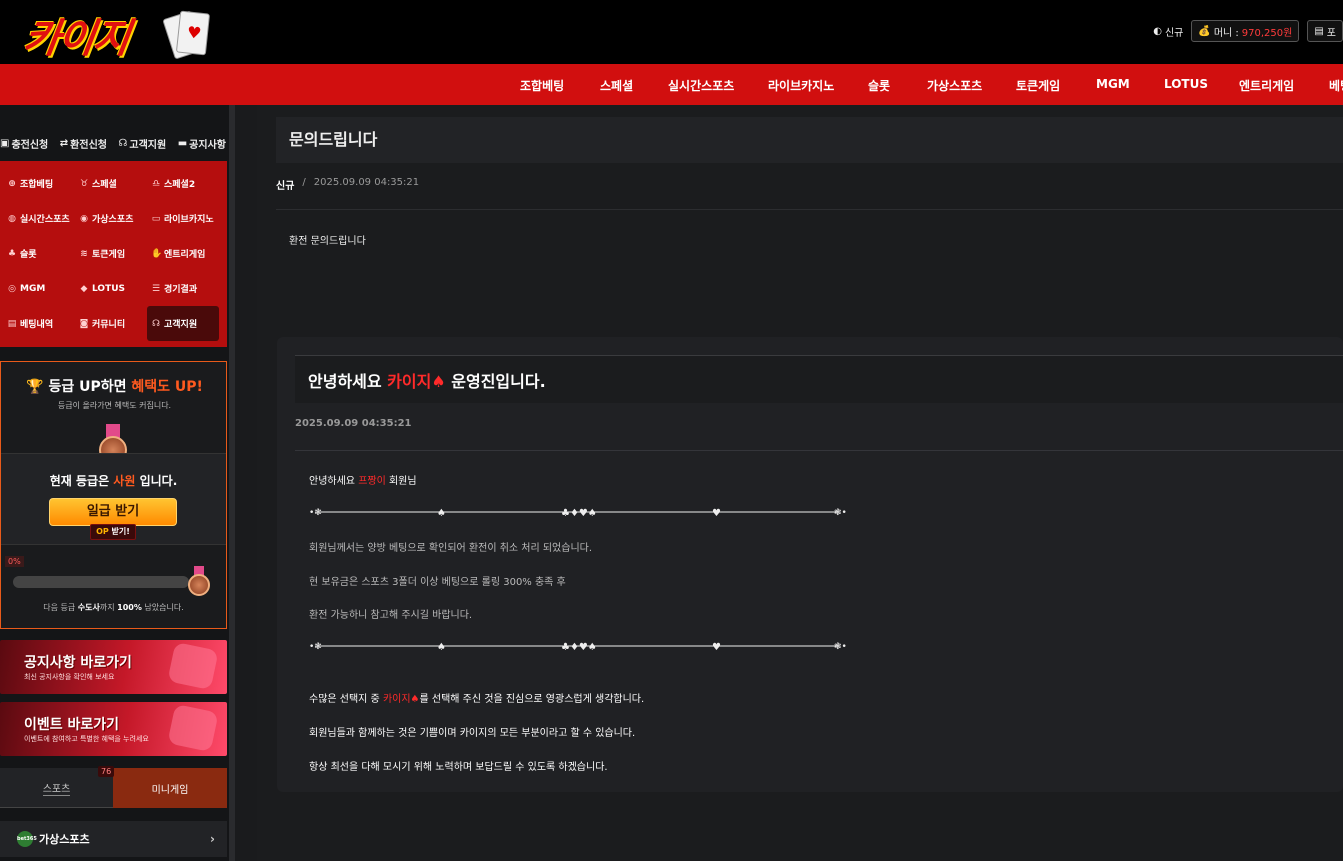 The image size is (1343, 861). What do you see at coordinates (106, 771) in the screenshot?
I see `count-badge: 76` at bounding box center [106, 771].